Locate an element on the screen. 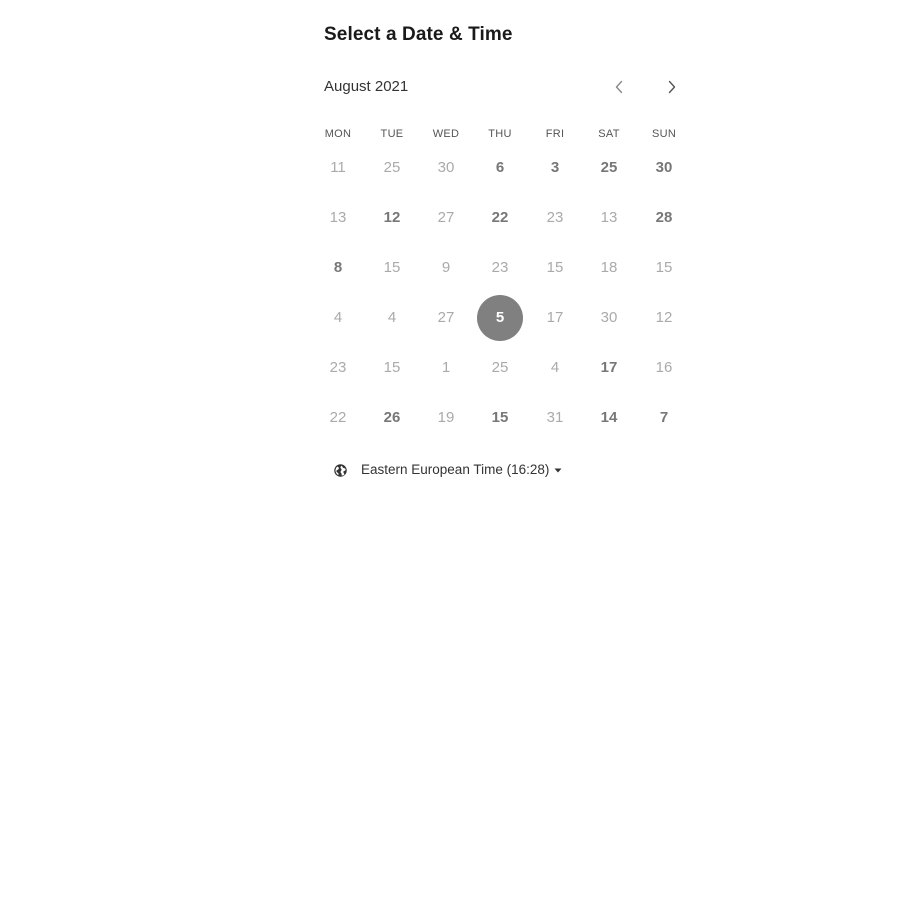  chevron-right-icon is located at coordinates (672, 87).